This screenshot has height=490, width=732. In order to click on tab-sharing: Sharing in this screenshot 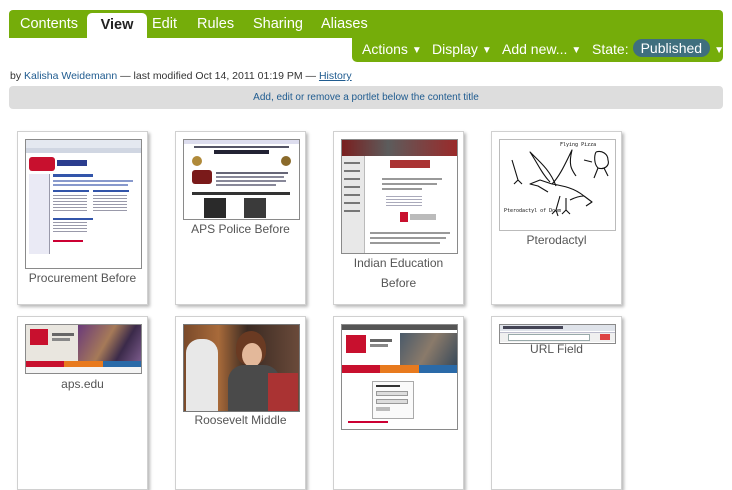, I will do `click(278, 24)`.